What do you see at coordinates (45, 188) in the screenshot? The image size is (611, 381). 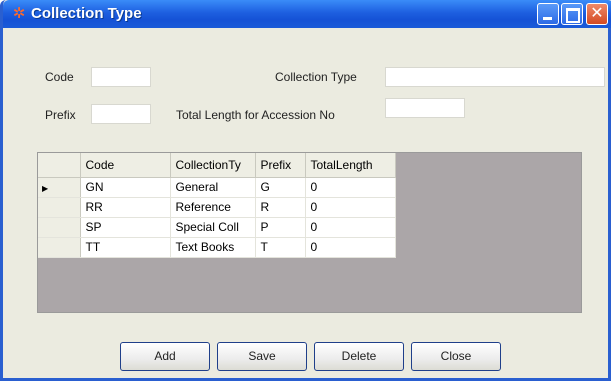 I see `current-row-arrow-icon: ▶` at bounding box center [45, 188].